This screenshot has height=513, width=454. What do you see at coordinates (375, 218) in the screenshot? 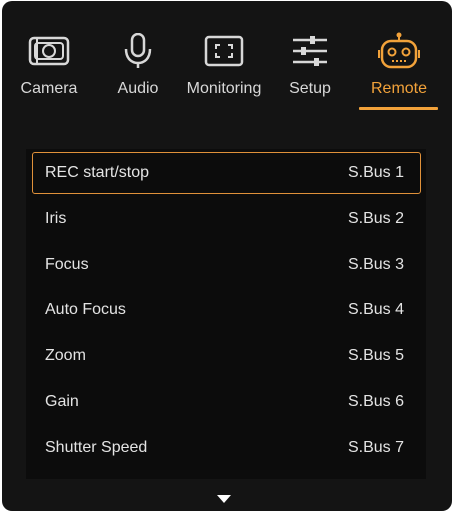
I see `list-item-value: S.Bus 2` at bounding box center [375, 218].